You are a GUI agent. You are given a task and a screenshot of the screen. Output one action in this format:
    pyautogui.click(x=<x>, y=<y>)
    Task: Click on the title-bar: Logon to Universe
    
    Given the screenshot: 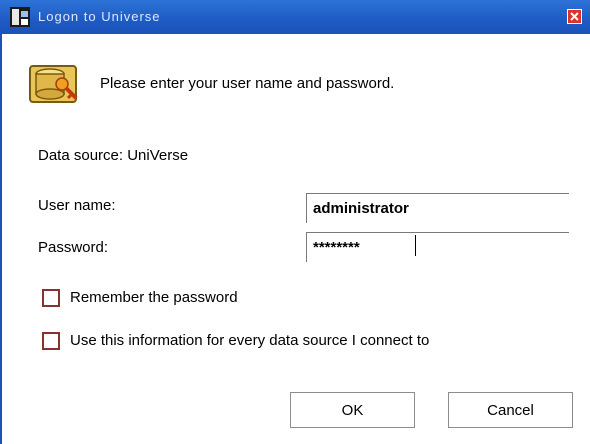 What is the action you would take?
    pyautogui.click(x=295, y=17)
    